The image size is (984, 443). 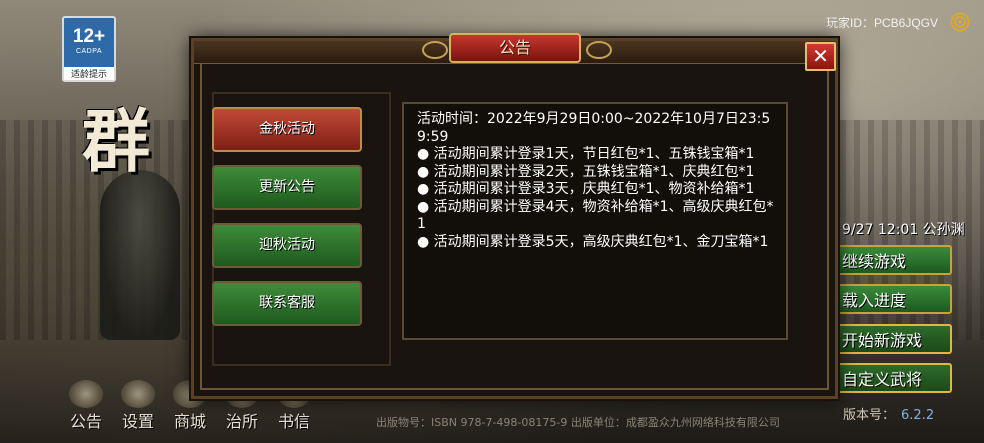 I want to click on gear-icon, so click(x=138, y=394).